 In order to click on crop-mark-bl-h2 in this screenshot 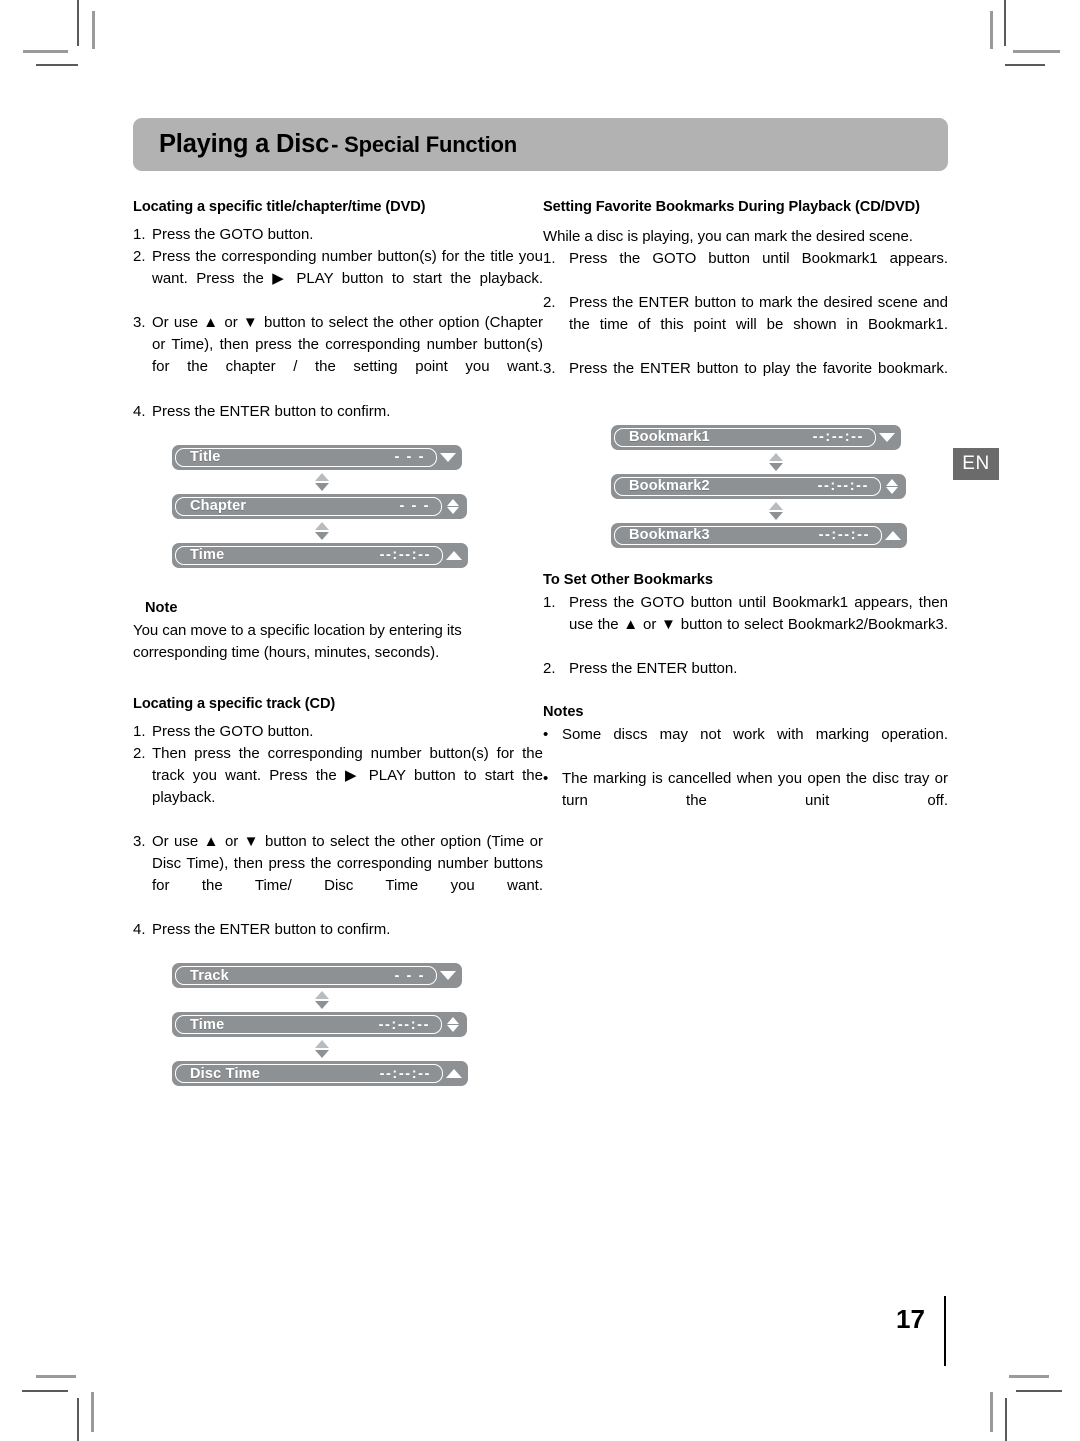, I will do `click(45, 1391)`.